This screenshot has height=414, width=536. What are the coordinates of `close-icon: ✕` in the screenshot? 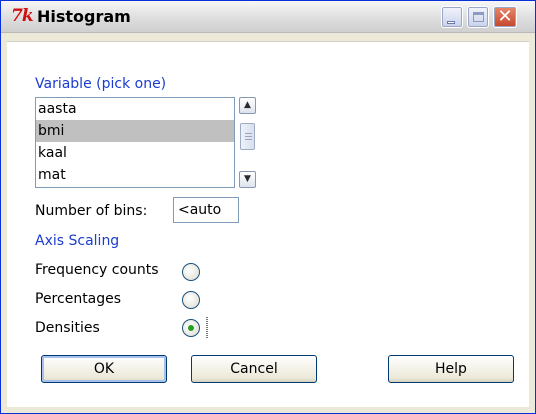 It's located at (505, 16).